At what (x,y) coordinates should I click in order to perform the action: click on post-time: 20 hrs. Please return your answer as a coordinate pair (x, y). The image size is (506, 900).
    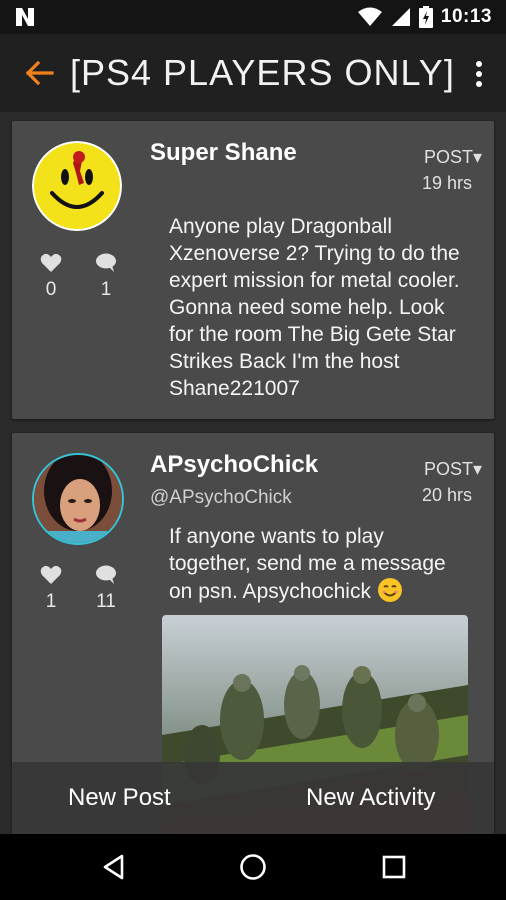
    Looking at the image, I should click on (446, 495).